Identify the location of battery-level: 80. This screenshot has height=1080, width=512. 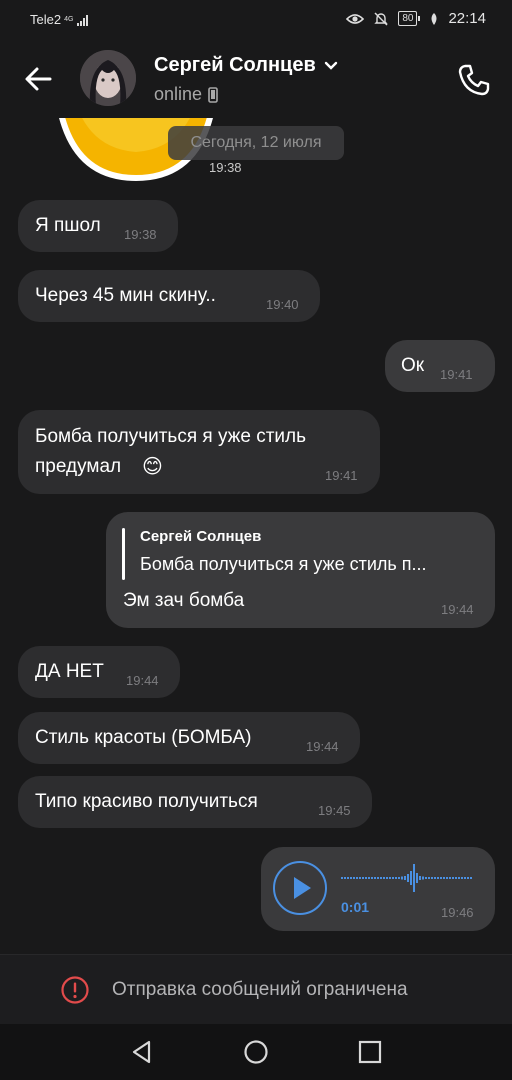
(408, 18).